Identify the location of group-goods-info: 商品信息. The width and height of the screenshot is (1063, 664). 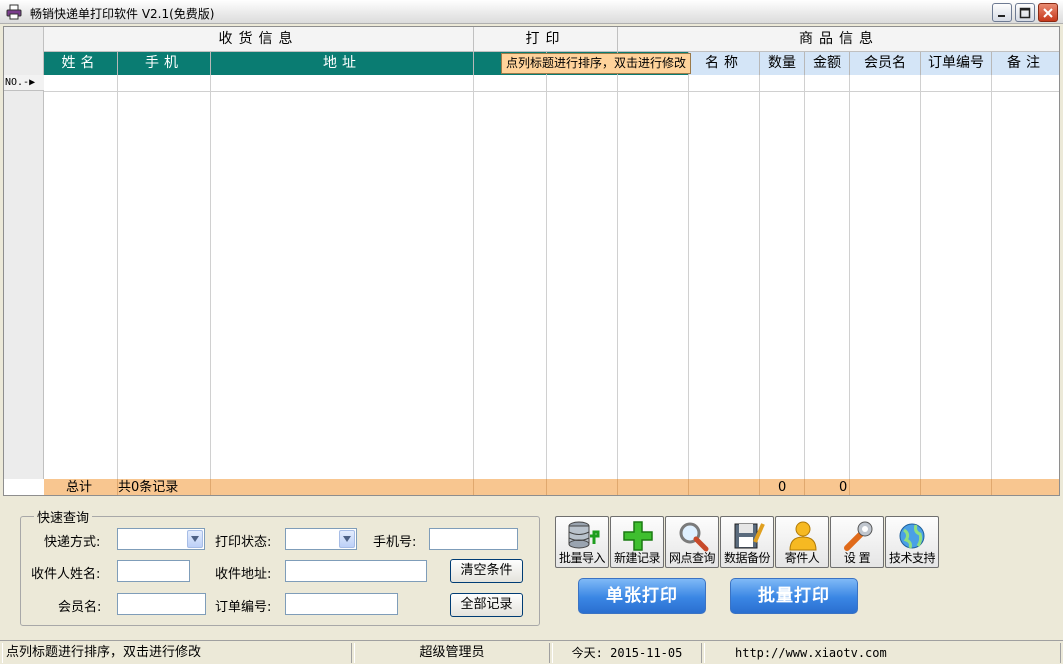
(838, 39).